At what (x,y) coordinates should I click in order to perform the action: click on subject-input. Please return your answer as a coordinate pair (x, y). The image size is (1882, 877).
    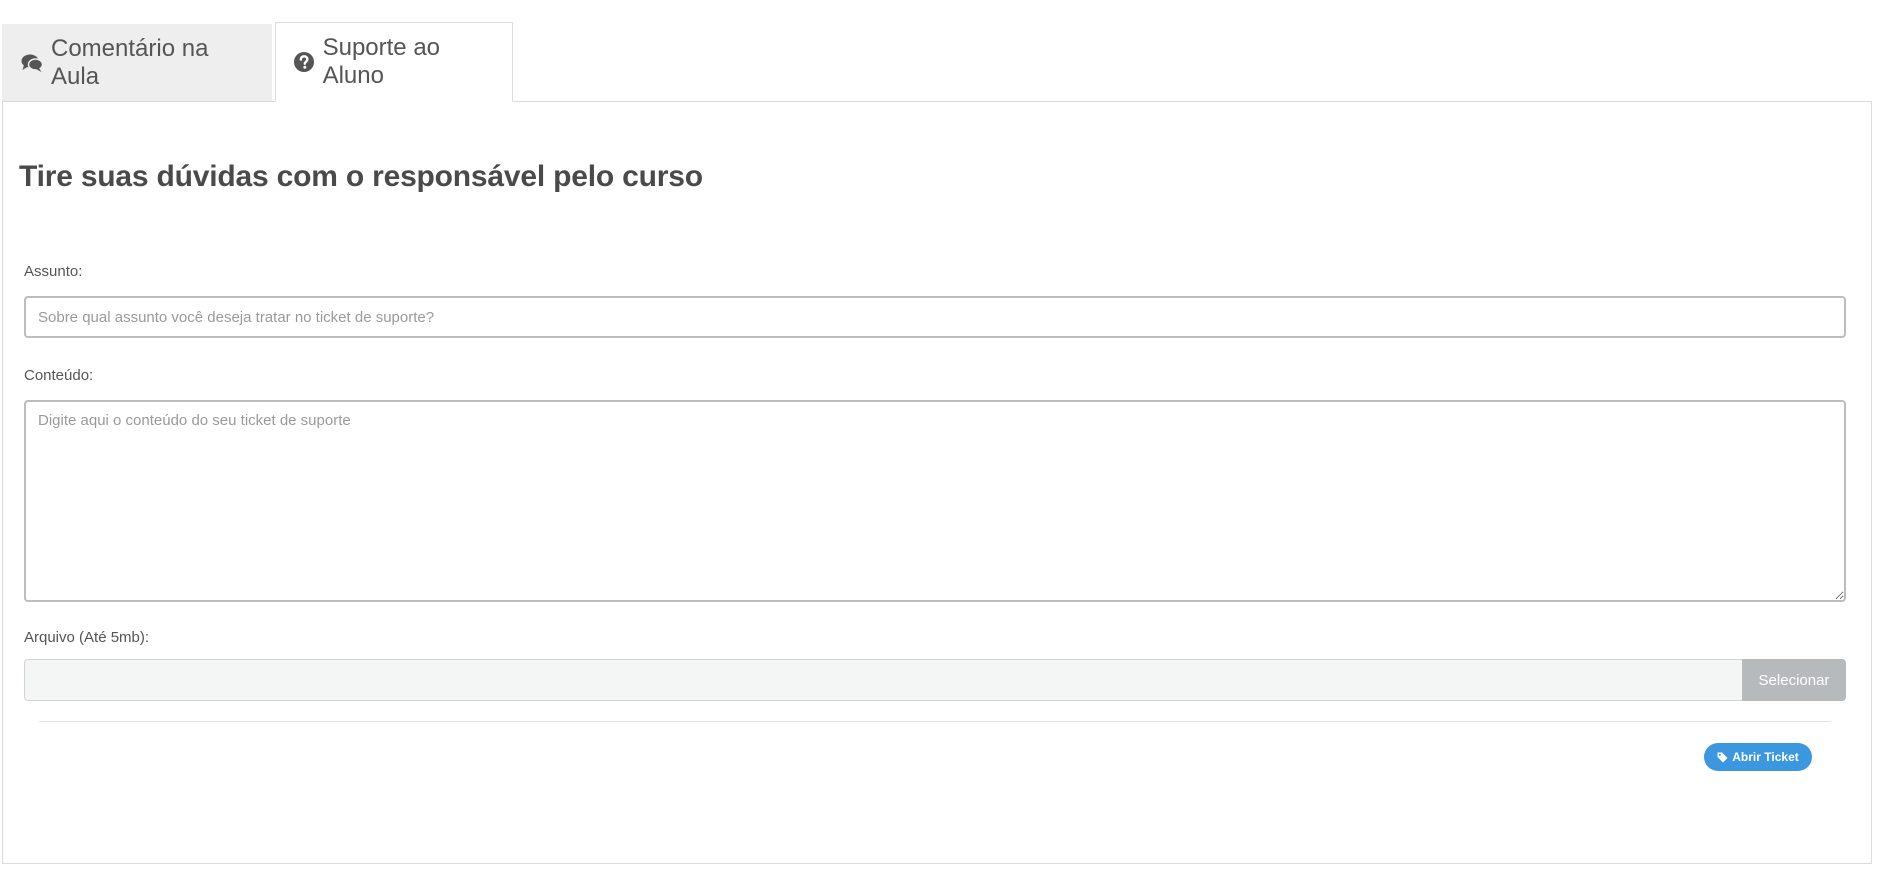
    Looking at the image, I should click on (935, 317).